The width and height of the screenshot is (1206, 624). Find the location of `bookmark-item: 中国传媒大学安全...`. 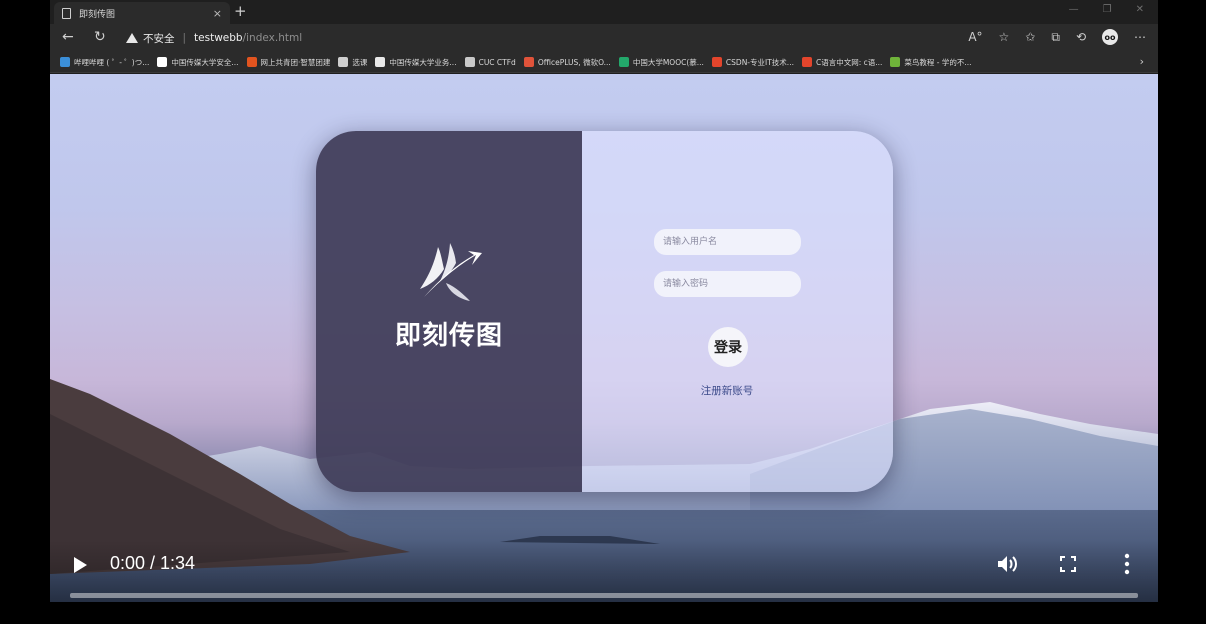

bookmark-item: 中国传媒大学安全... is located at coordinates (198, 62).